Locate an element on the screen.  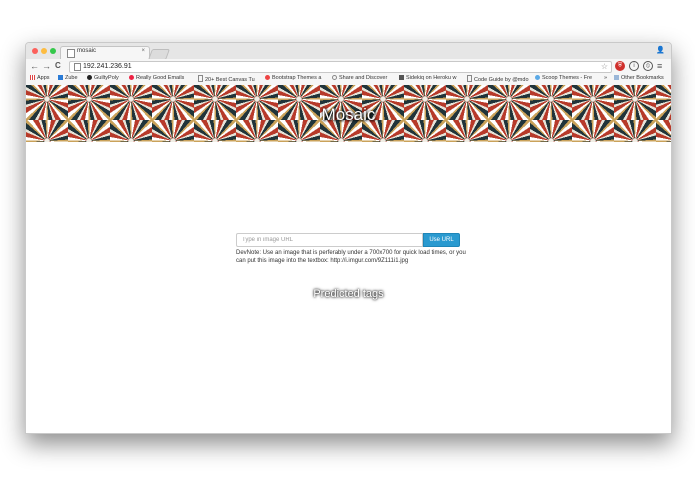
forward-button: → is located at coordinates (46, 66).